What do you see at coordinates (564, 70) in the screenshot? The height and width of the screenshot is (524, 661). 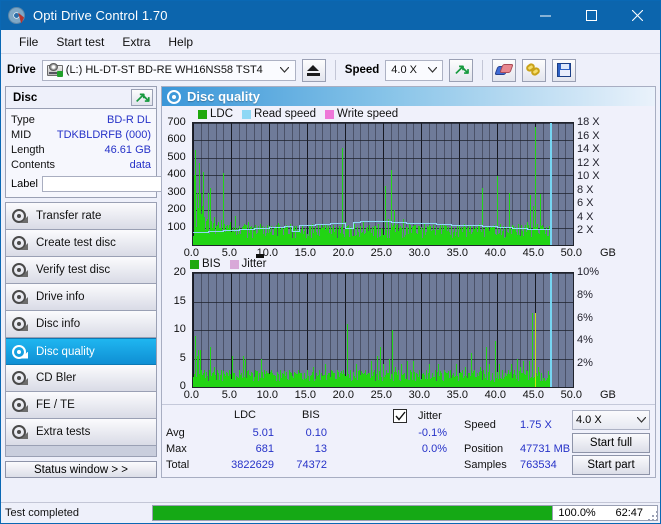 I see `save-button` at bounding box center [564, 70].